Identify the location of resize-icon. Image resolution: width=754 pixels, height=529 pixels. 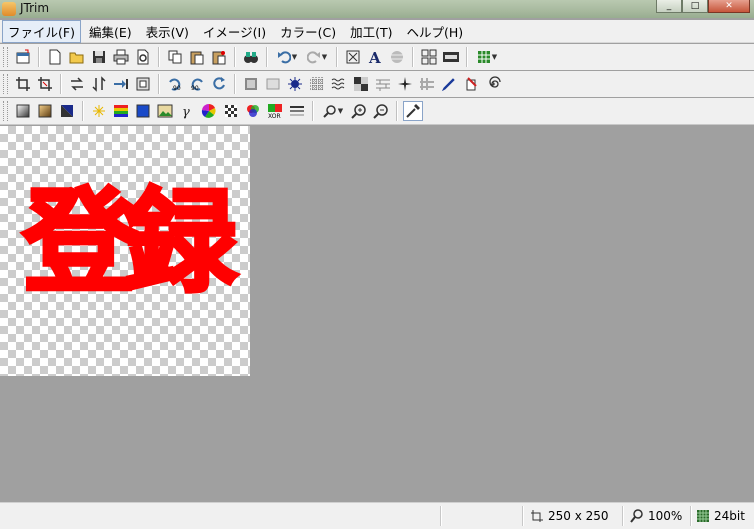
(537, 516).